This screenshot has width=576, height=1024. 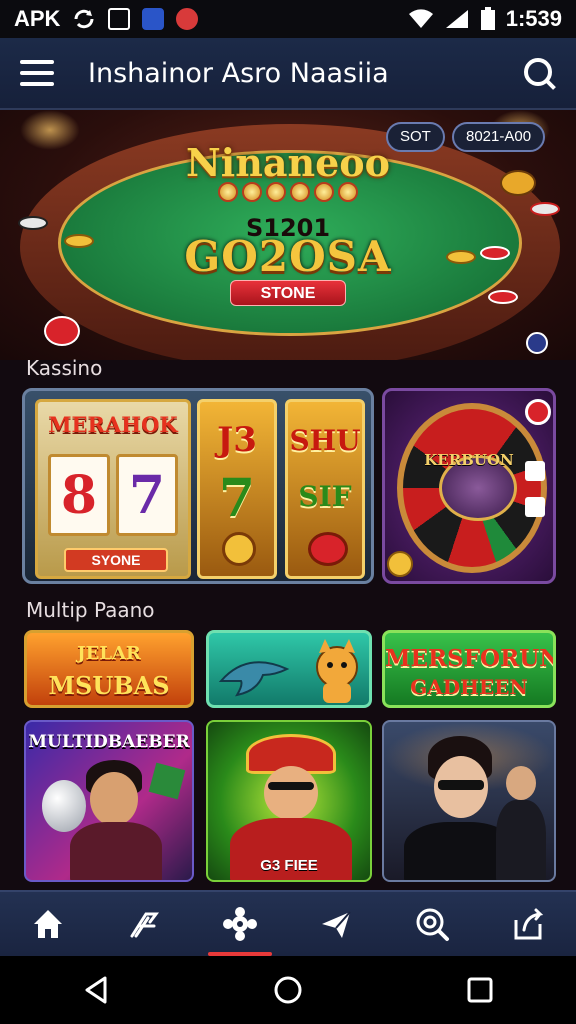 I want to click on nav-home, so click(x=48, y=924).